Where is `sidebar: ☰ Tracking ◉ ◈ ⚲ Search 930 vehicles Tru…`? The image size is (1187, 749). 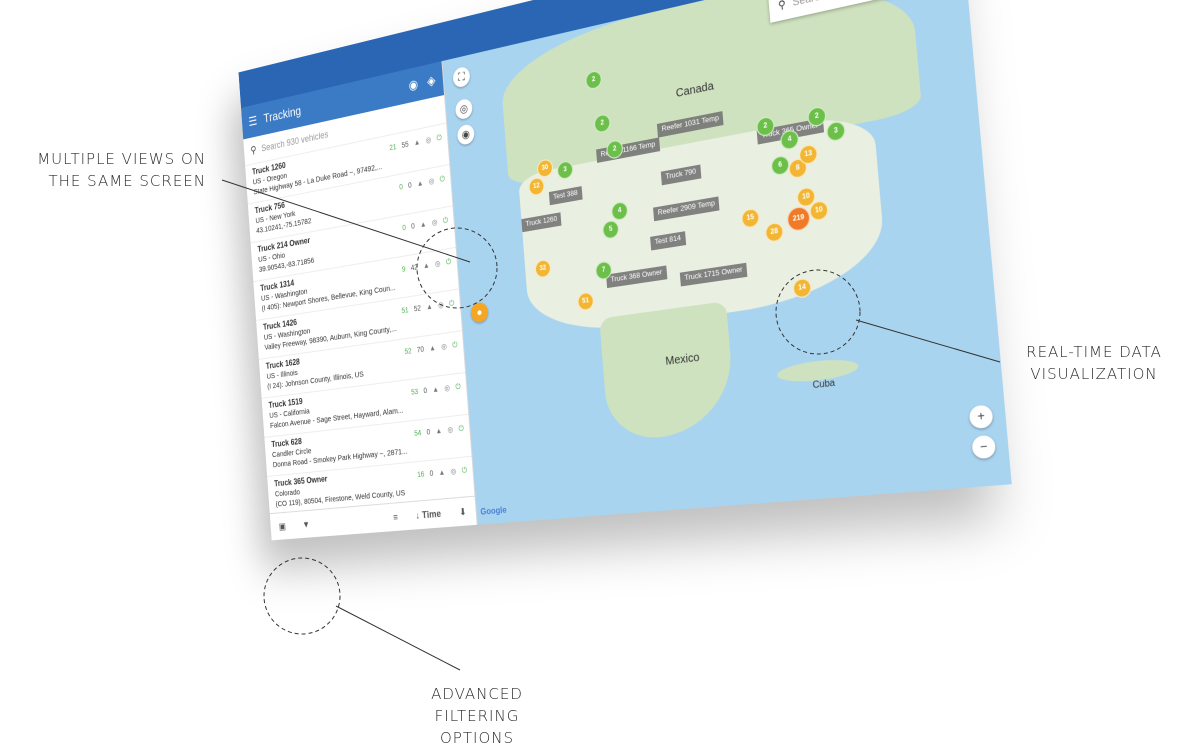
sidebar: ☰ Tracking ◉ ◈ ⚲ Search 930 vehicles Tru… is located at coordinates (359, 301).